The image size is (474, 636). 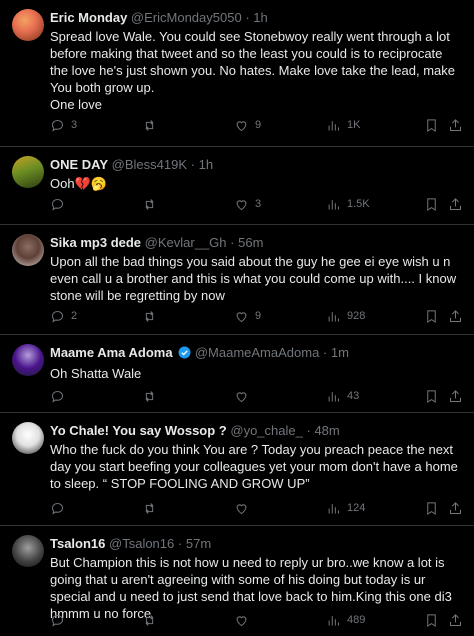 I want to click on tweet-header: Maame Ama Adoma @MaameAmaAdoma · 1m, so click(x=256, y=354).